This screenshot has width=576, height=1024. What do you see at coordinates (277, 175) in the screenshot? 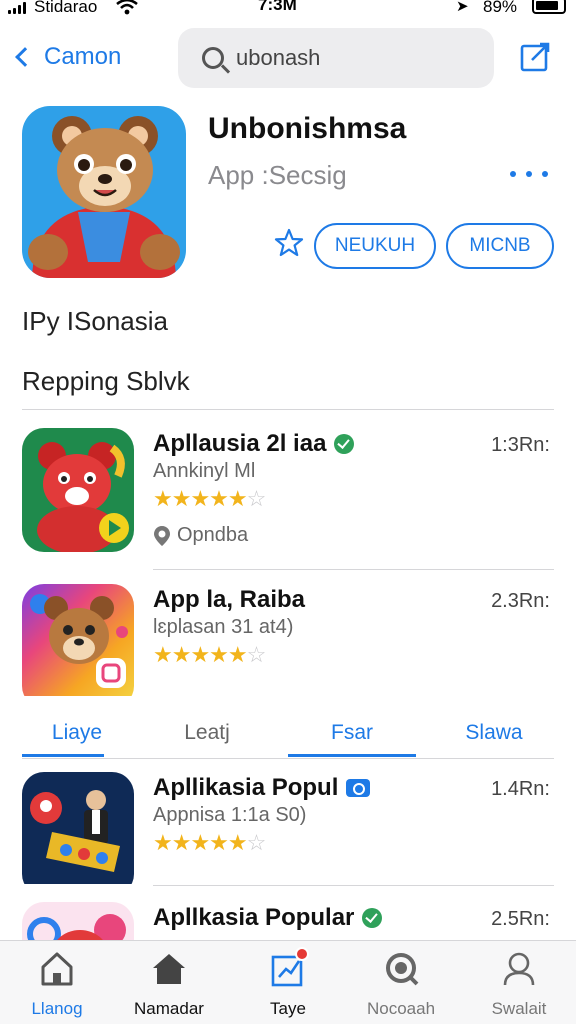
I see `app-subtitle: App :Secsig` at bounding box center [277, 175].